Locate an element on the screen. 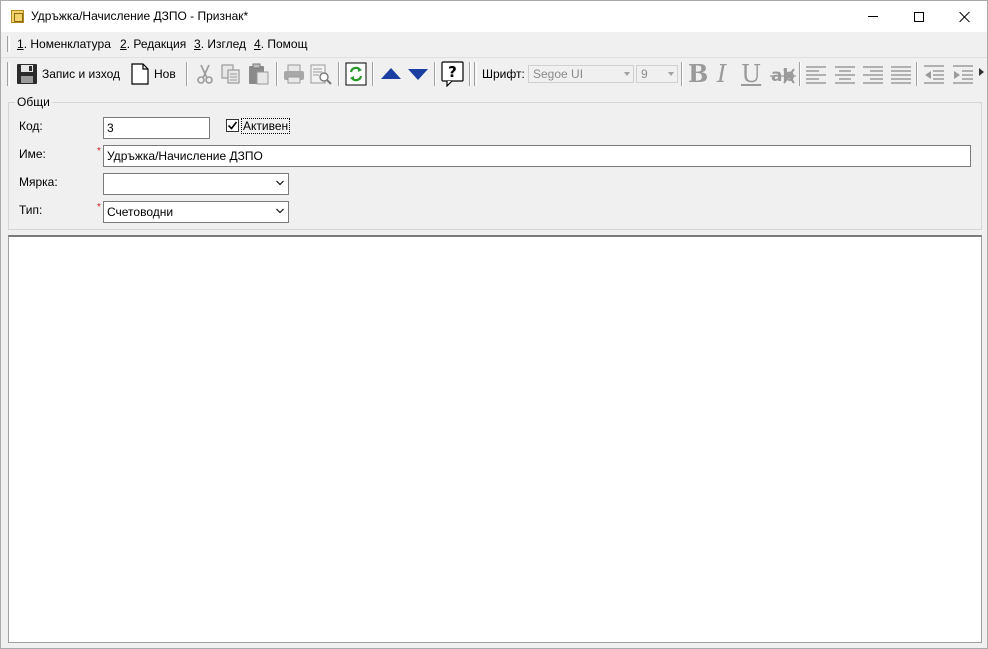 The image size is (988, 649). paste-button is located at coordinates (259, 74).